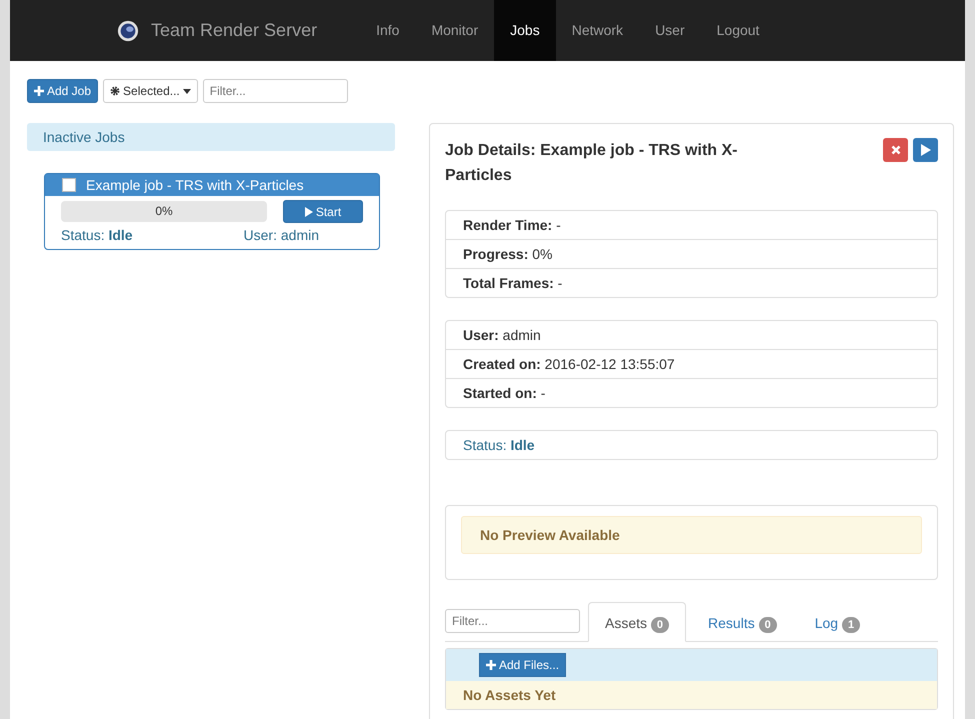  I want to click on info-row: Started on: -, so click(691, 392).